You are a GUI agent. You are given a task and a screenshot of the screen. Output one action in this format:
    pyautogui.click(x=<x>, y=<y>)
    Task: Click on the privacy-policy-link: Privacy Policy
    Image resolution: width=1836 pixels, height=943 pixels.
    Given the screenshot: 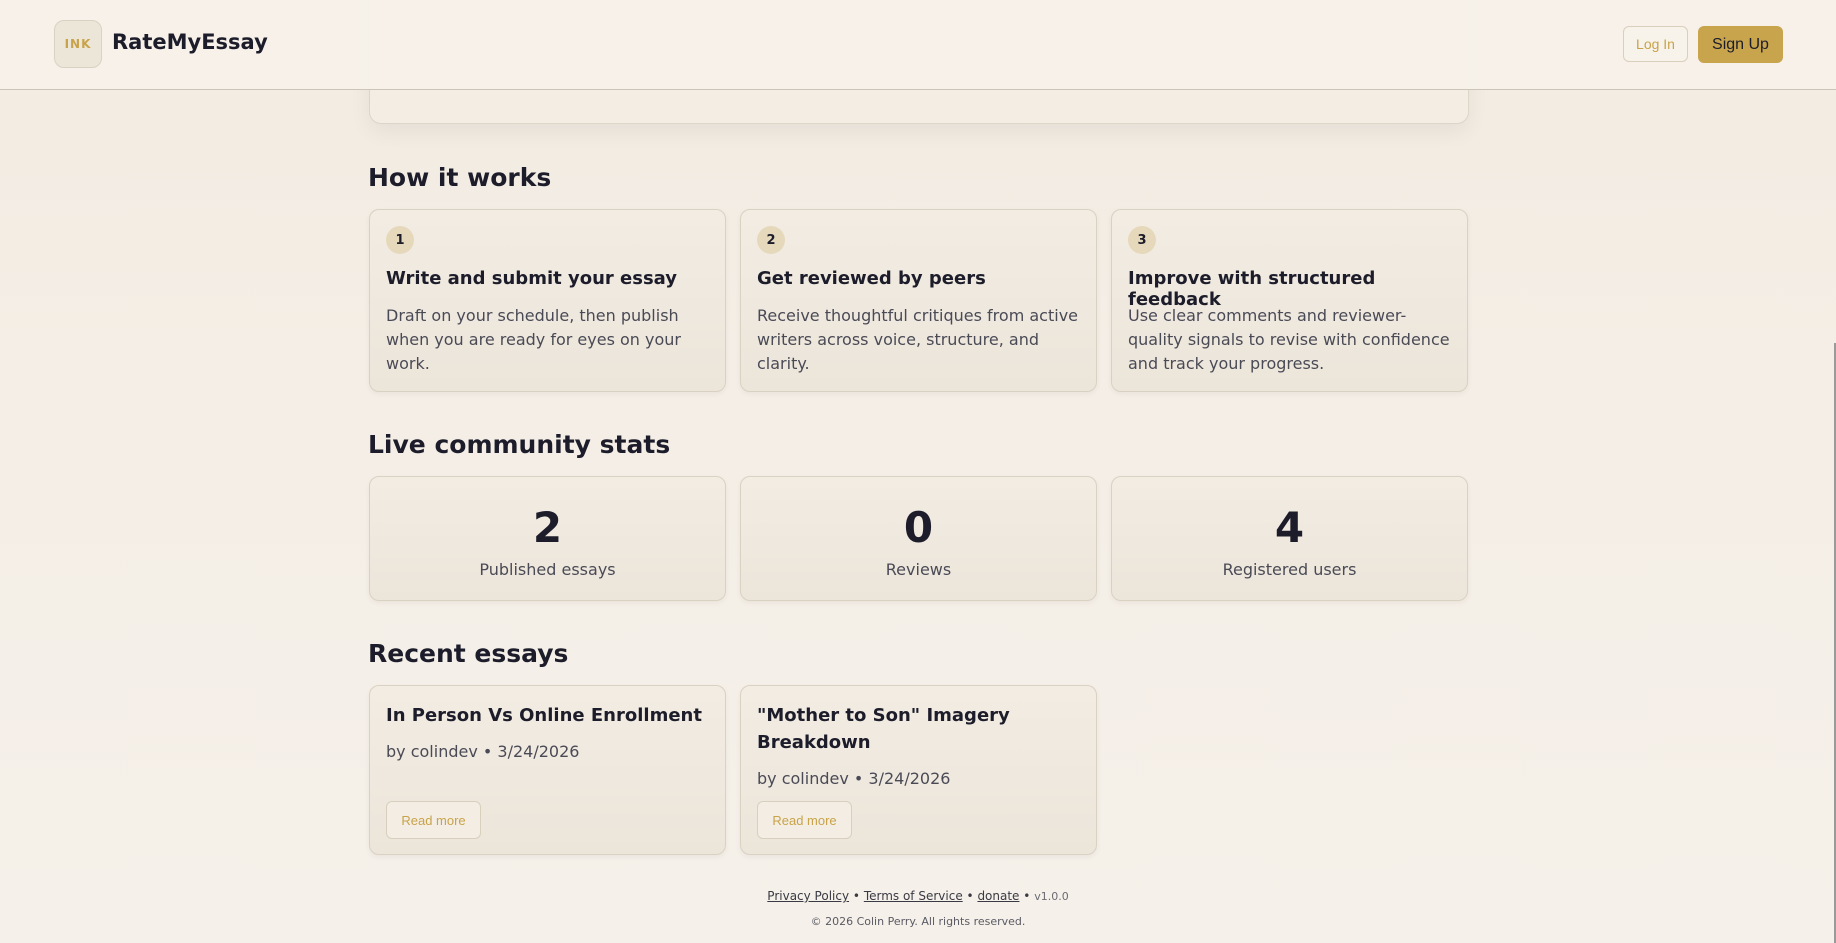 What is the action you would take?
    pyautogui.click(x=808, y=896)
    